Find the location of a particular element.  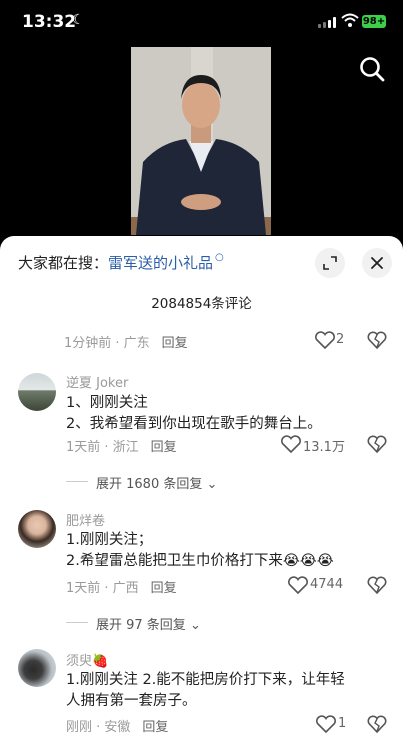

comment-text: 1.刚刚关注 2.能不能把房价打下来，让年轻 人拥有第一套房子。 is located at coordinates (205, 691).